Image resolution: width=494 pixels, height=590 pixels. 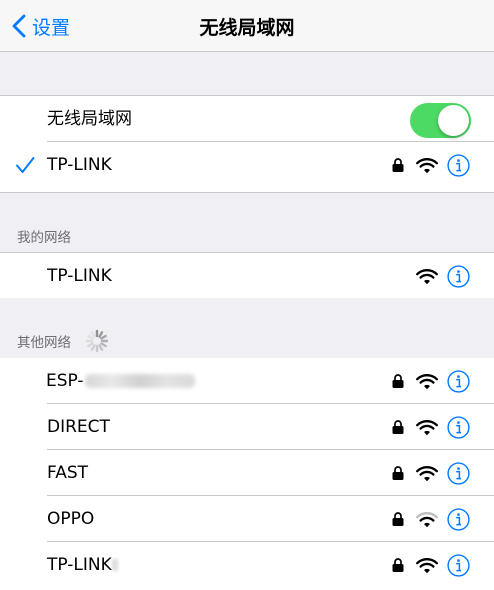 What do you see at coordinates (247, 427) in the screenshot?
I see `network-row: DIRECT` at bounding box center [247, 427].